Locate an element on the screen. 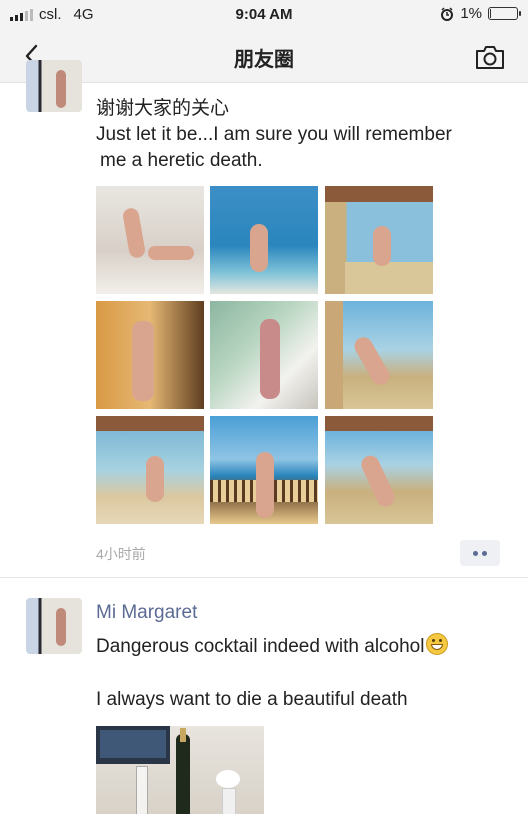 Image resolution: width=528 pixels, height=814 pixels. battery-percent: 1% is located at coordinates (471, 13).